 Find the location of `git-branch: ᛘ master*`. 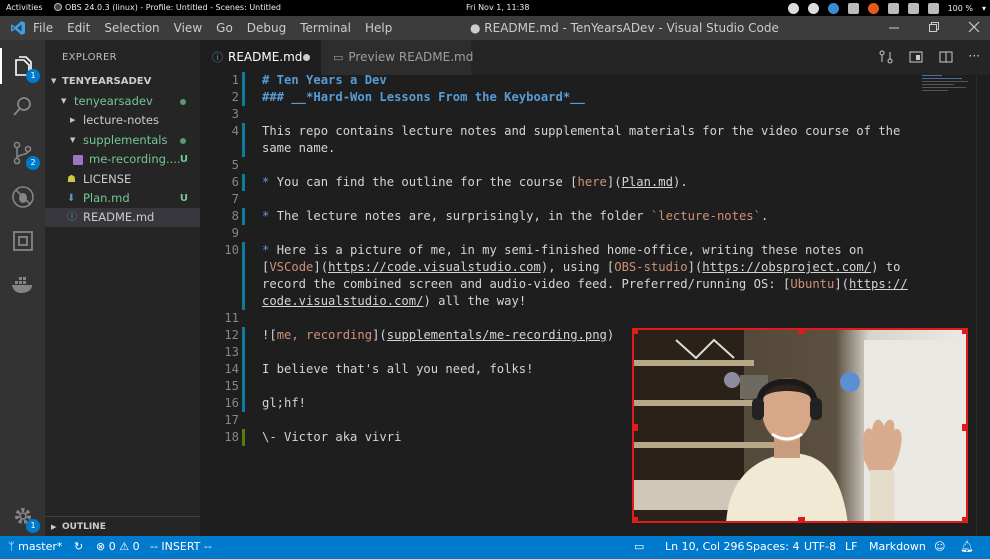

git-branch: ᛘ master* is located at coordinates (35, 546).